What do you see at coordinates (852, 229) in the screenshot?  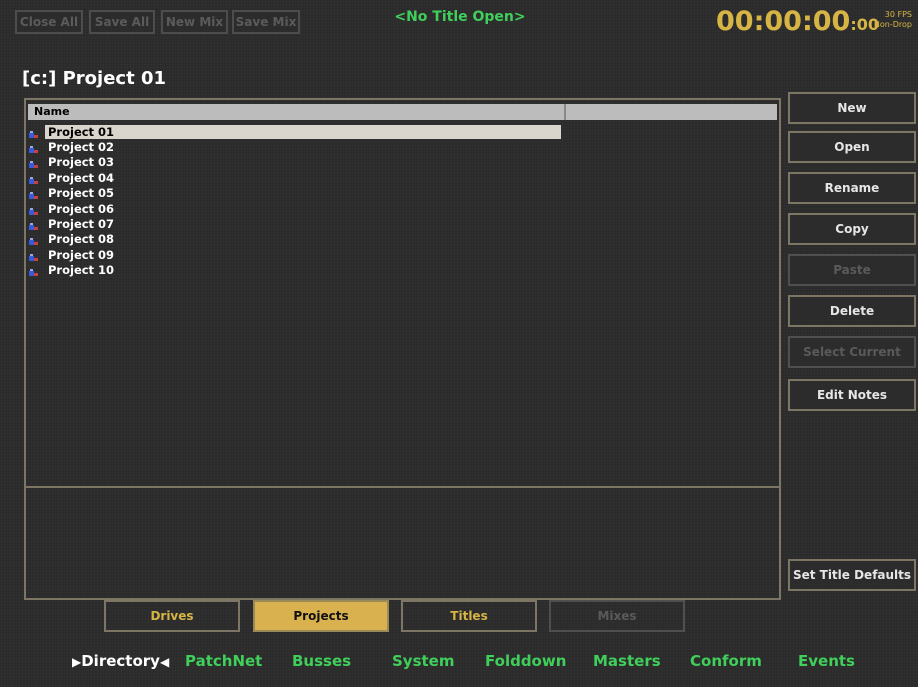 I see `copy-button: Copy` at bounding box center [852, 229].